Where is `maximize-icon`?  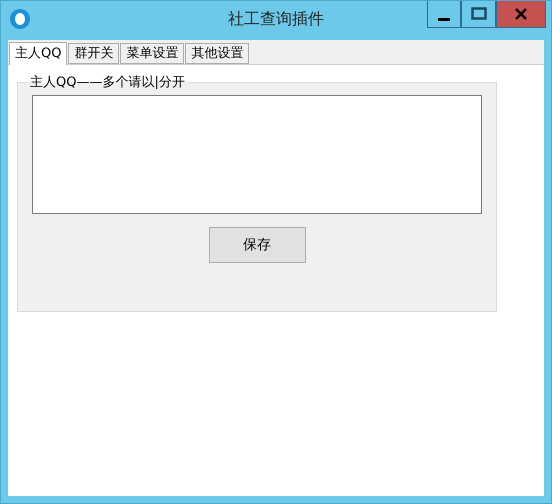
maximize-icon is located at coordinates (478, 14).